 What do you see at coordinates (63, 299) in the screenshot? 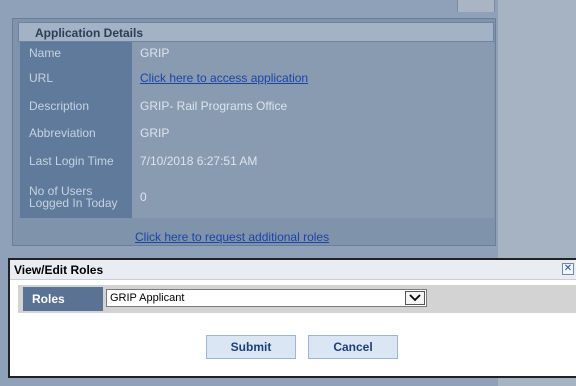
I see `roles-label: Roles` at bounding box center [63, 299].